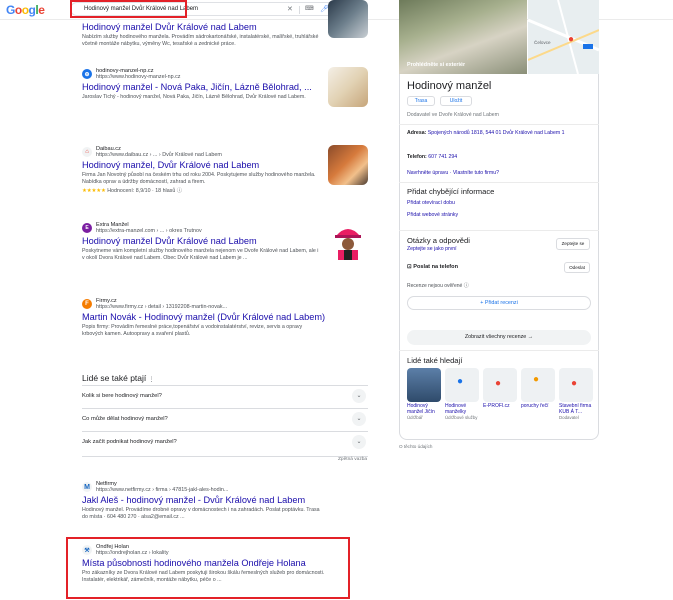 This screenshot has width=673, height=600. What do you see at coordinates (424, 394) in the screenshot?
I see `pasf-item: Hodinový manžel Jičín Údržbář` at bounding box center [424, 394].